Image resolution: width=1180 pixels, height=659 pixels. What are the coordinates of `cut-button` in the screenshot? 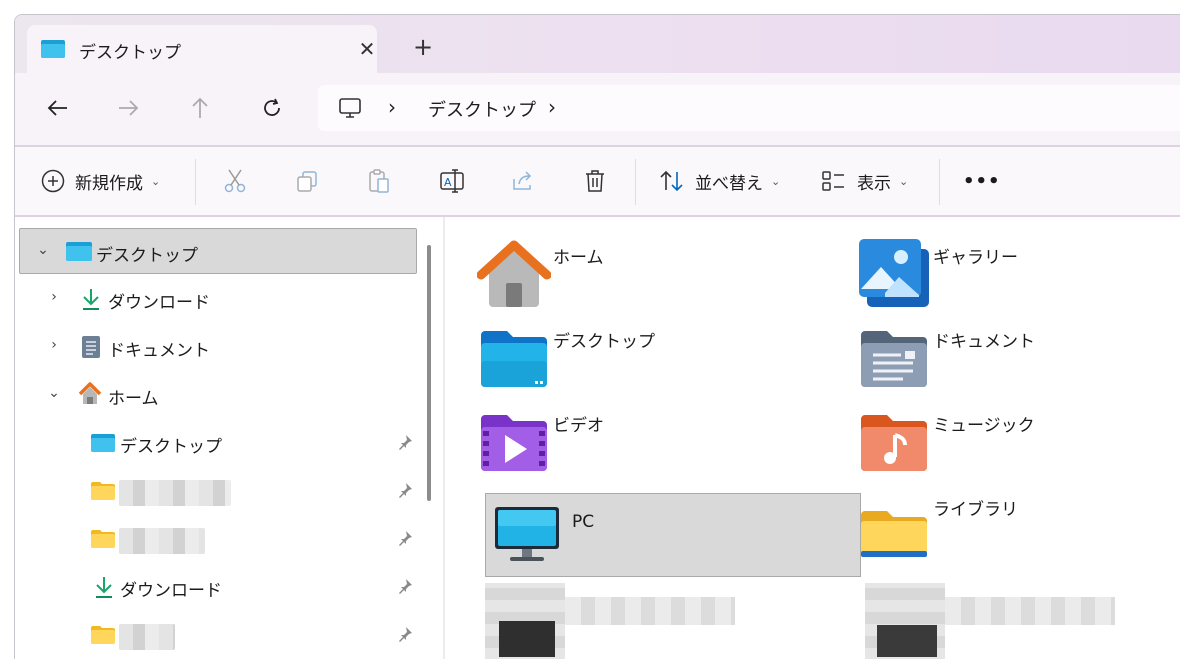 It's located at (235, 181).